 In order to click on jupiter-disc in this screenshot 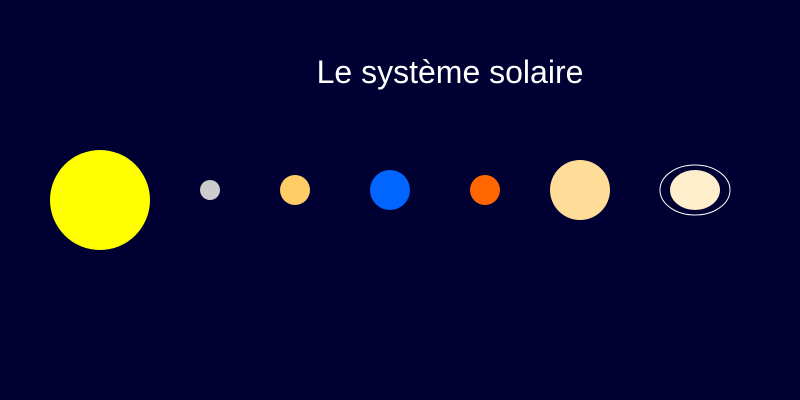, I will do `click(580, 190)`.